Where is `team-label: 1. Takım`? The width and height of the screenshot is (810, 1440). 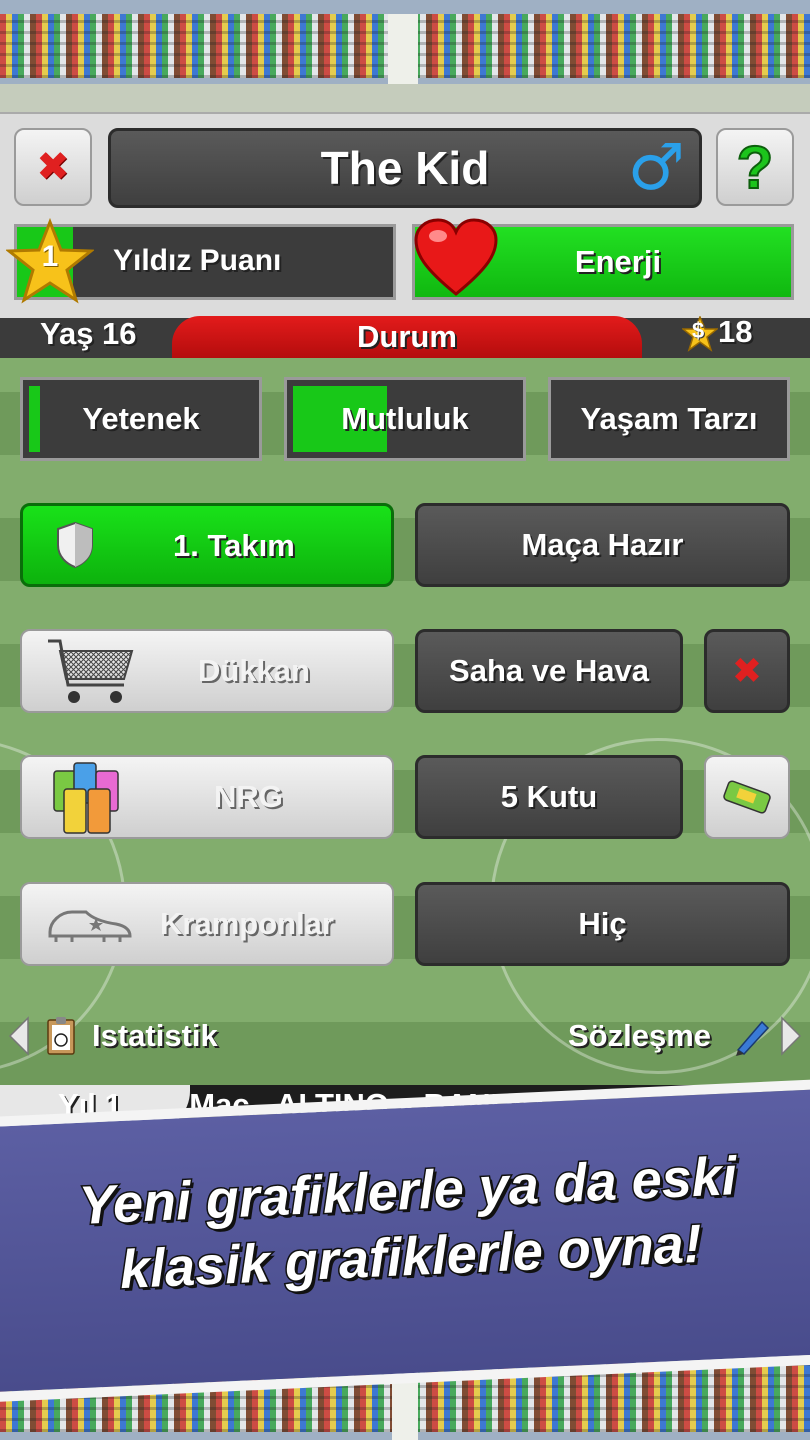 team-label: 1. Takım is located at coordinates (234, 545).